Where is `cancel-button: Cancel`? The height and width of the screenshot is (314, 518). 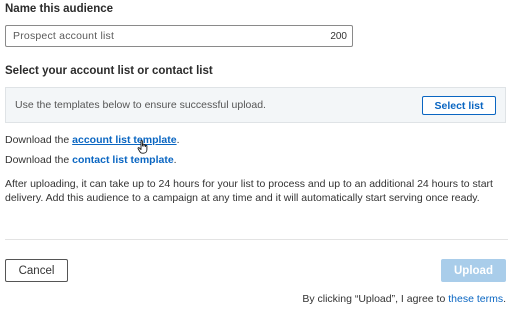 cancel-button: Cancel is located at coordinates (36, 270).